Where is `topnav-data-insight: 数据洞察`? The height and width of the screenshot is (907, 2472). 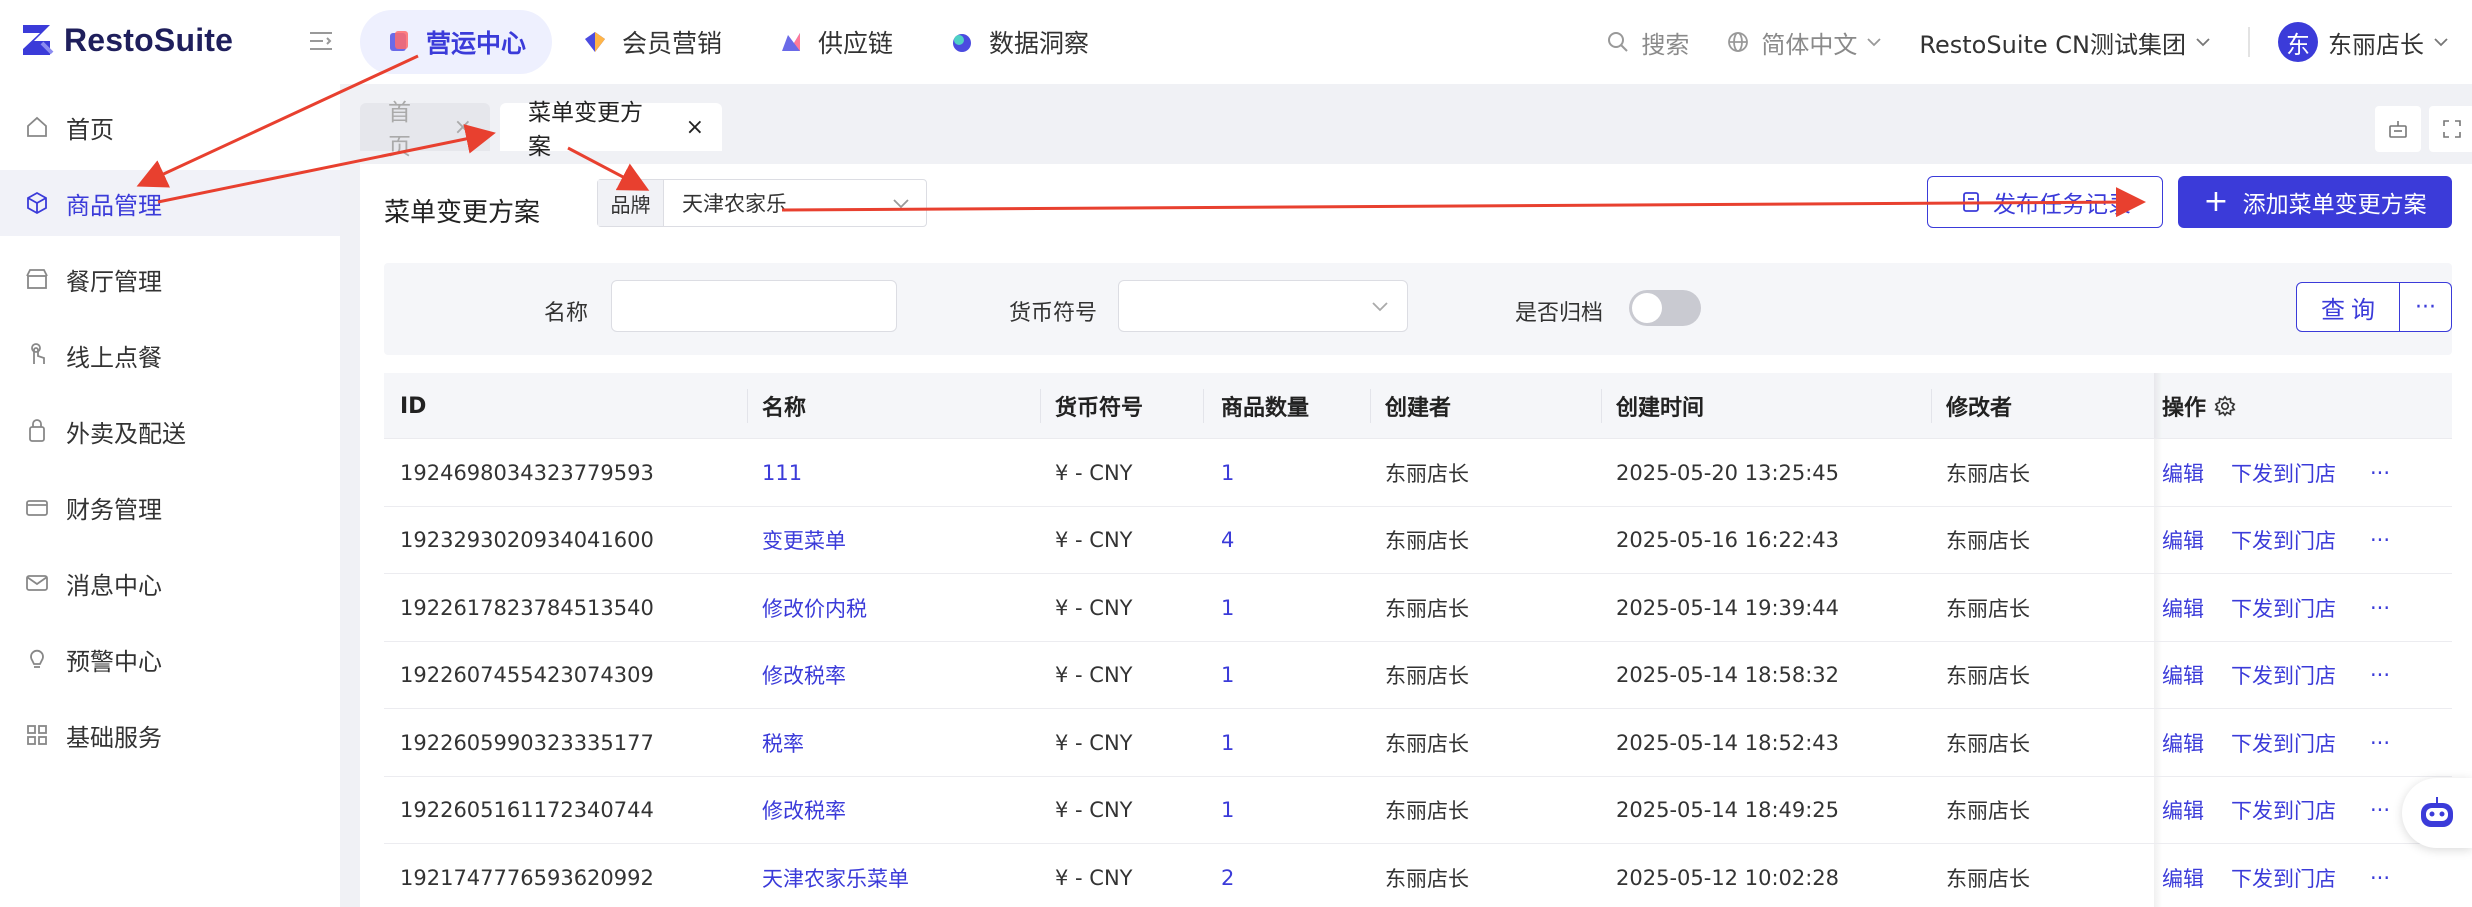 topnav-data-insight: 数据洞察 is located at coordinates (1019, 42).